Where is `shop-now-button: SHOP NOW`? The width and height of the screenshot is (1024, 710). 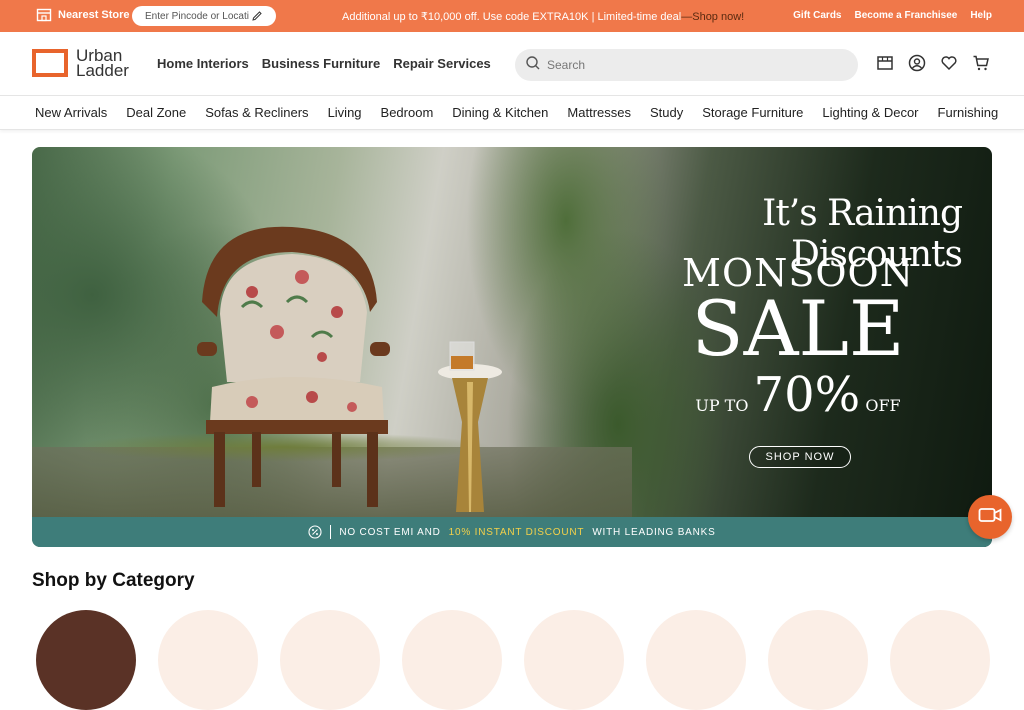 shop-now-button: SHOP NOW is located at coordinates (800, 457).